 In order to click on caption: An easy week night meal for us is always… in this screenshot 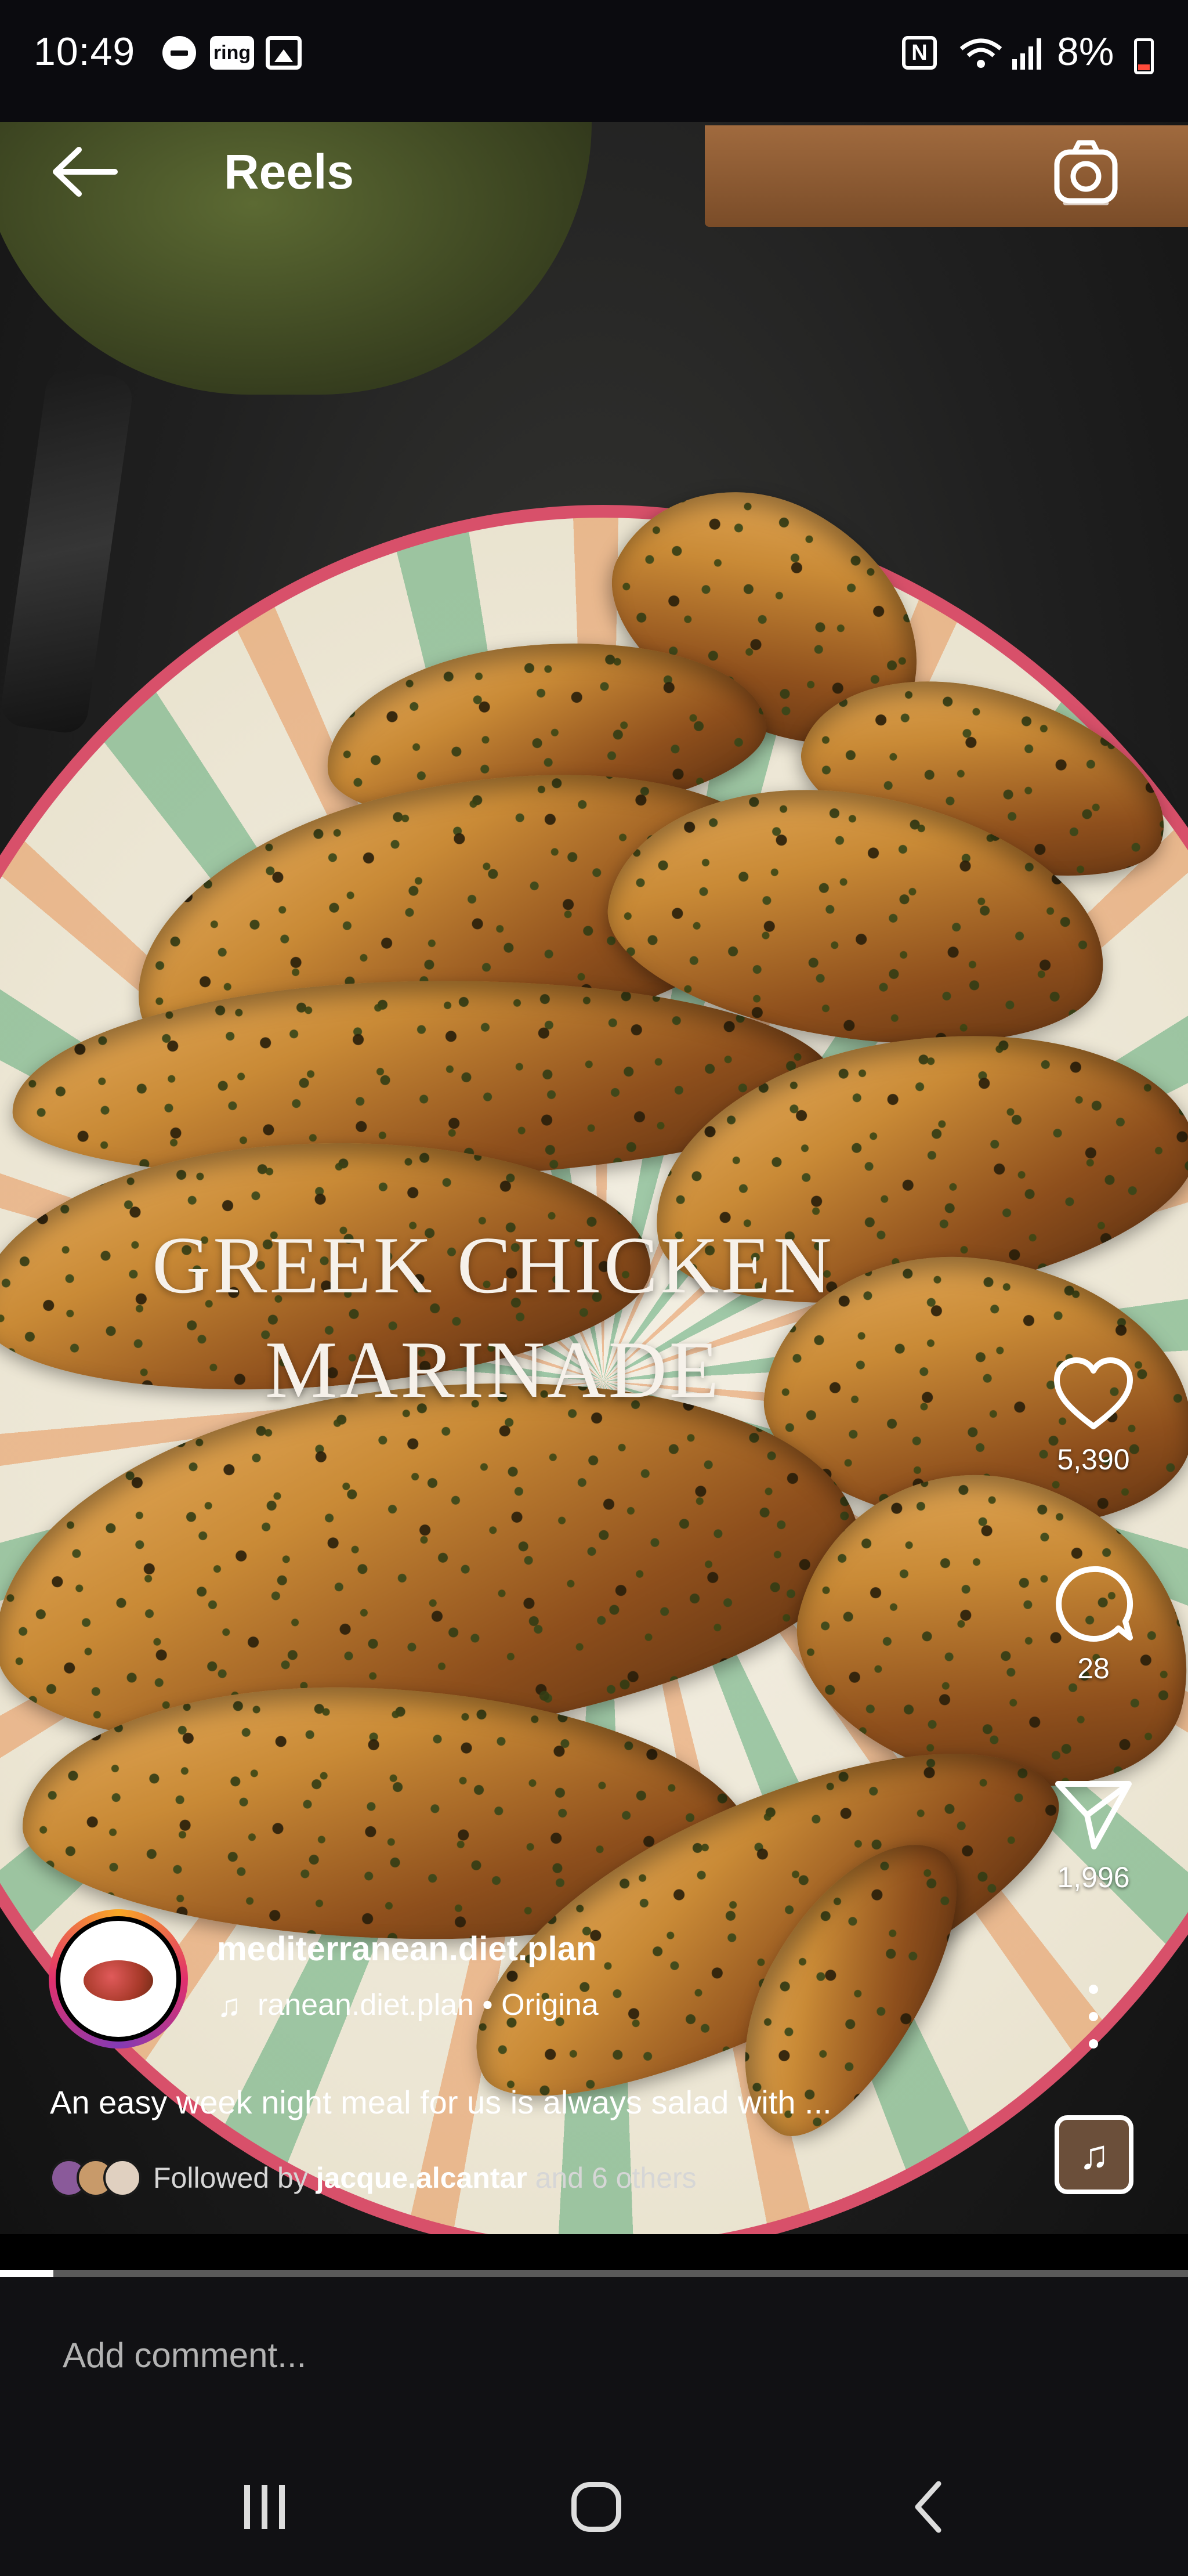, I will do `click(528, 2102)`.